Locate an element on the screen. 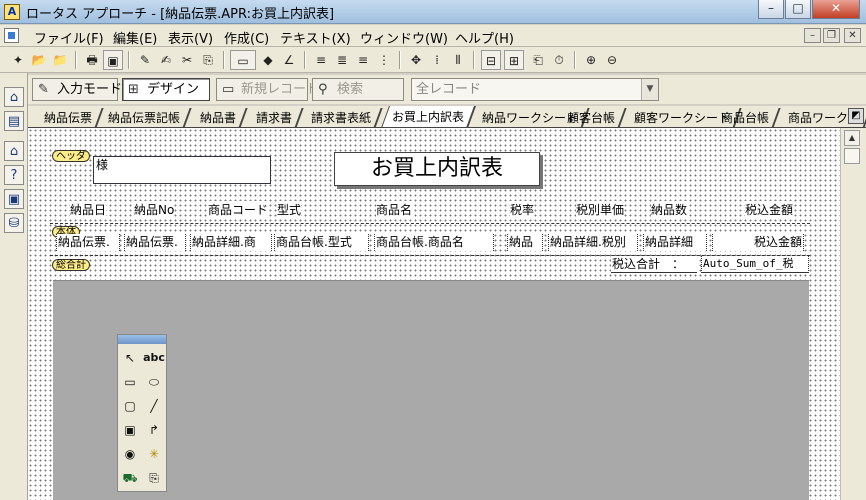 This screenshot has width=866, height=500. header-section-label: ヘッダ is located at coordinates (71, 156).